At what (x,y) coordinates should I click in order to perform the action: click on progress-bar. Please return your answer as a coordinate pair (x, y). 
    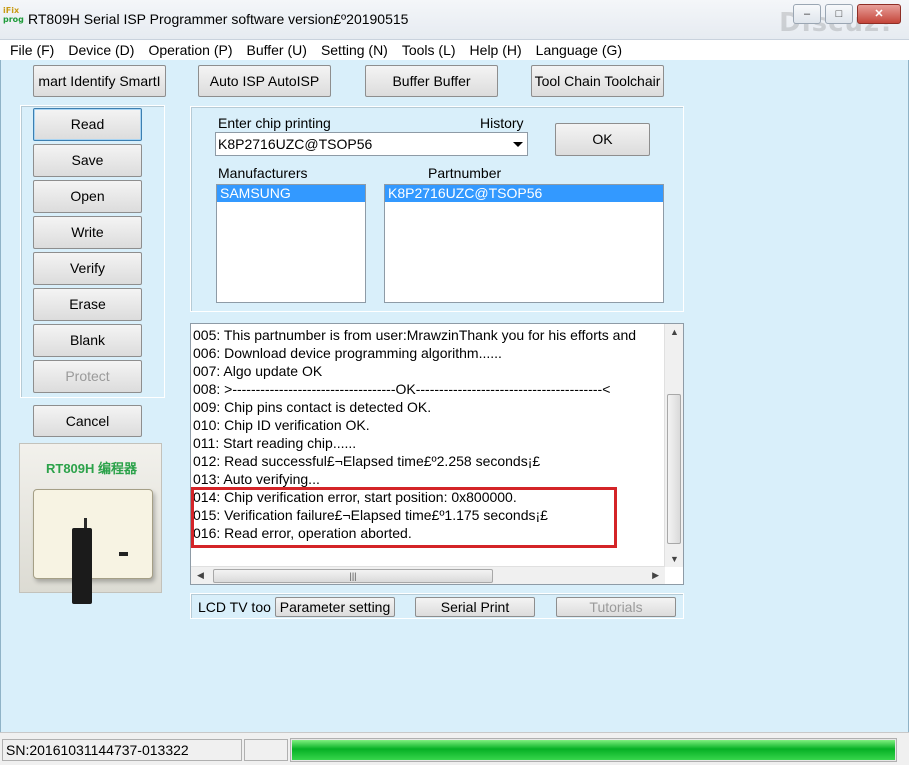
    Looking at the image, I should click on (593, 750).